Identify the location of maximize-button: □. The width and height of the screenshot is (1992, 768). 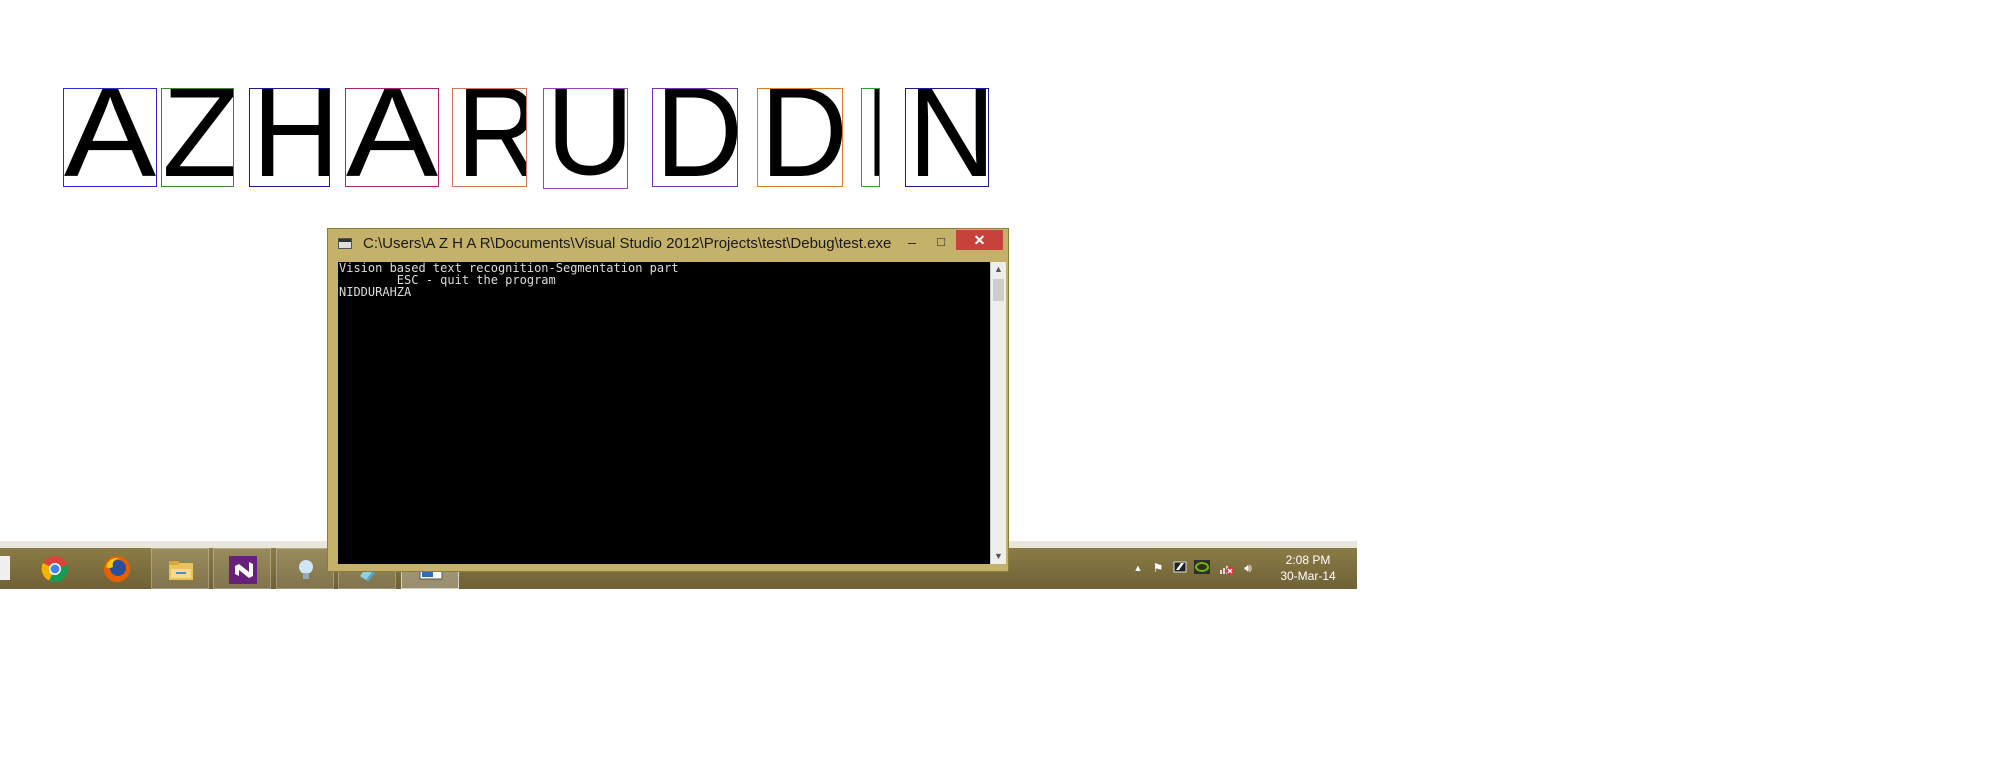
(941, 243).